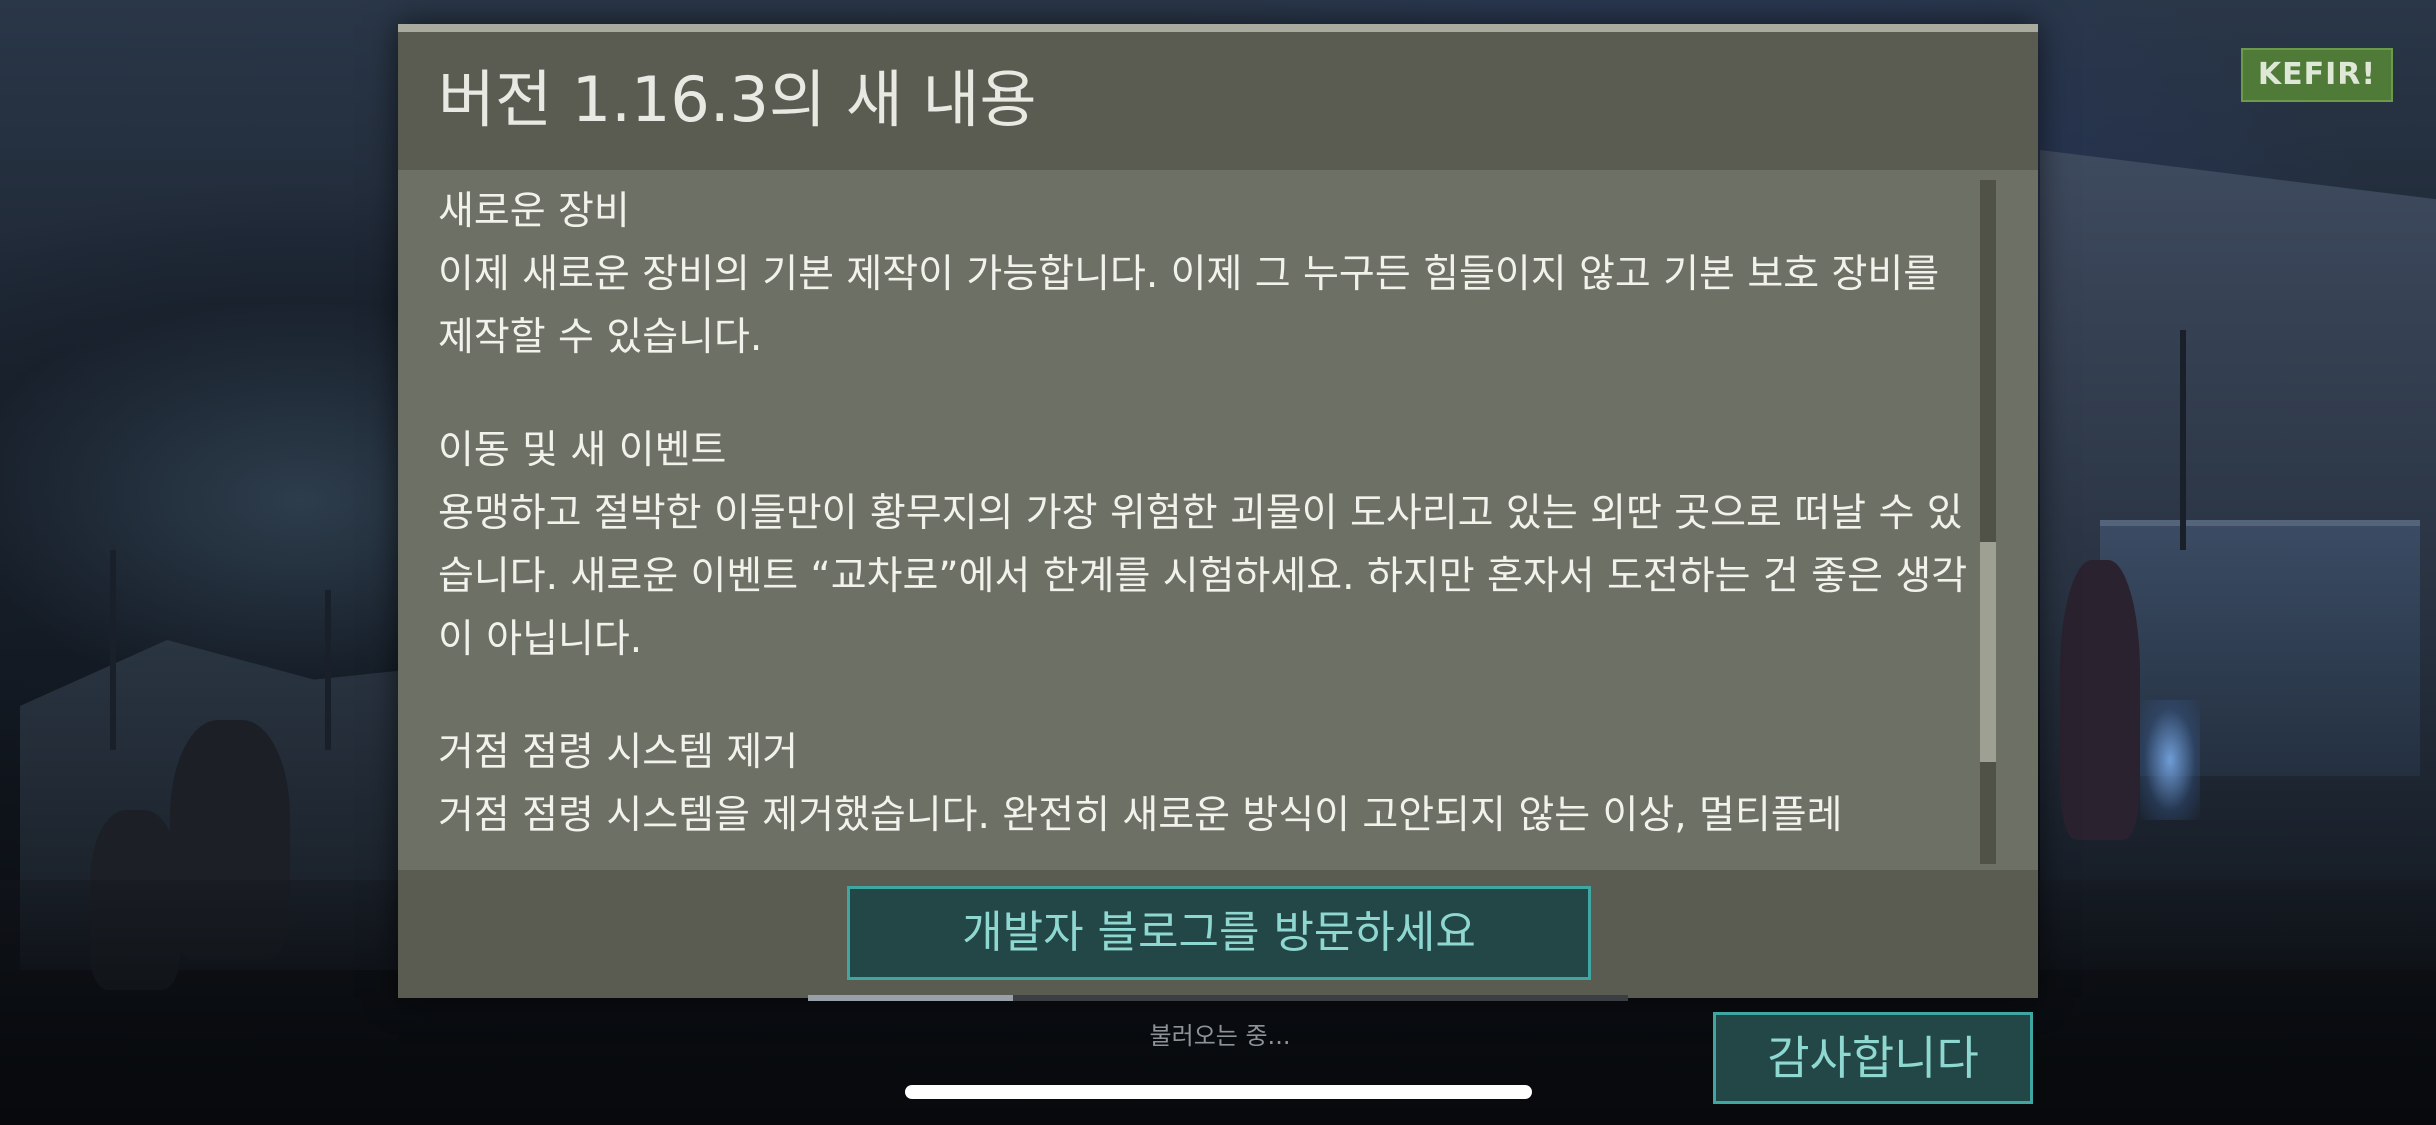  Describe the element at coordinates (910, 998) in the screenshot. I see `loading-progress-fill` at that location.